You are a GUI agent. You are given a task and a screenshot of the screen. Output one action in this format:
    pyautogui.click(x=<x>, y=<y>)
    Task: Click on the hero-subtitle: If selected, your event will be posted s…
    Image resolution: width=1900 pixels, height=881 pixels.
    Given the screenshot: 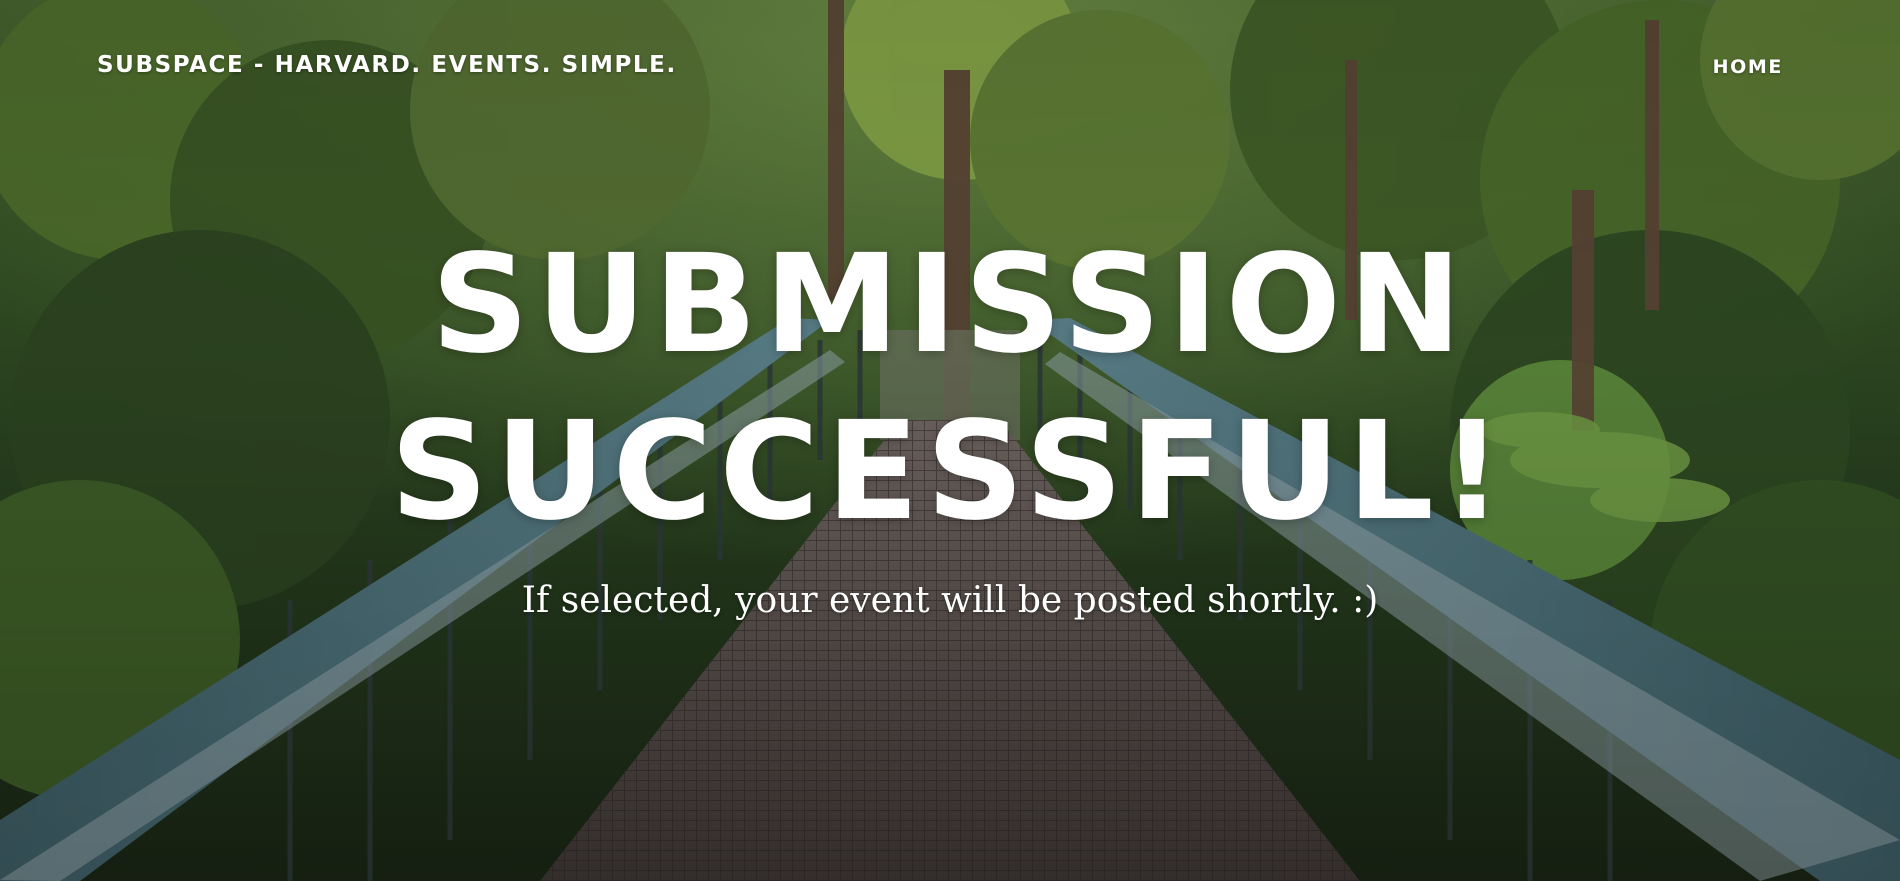 What is the action you would take?
    pyautogui.click(x=950, y=600)
    